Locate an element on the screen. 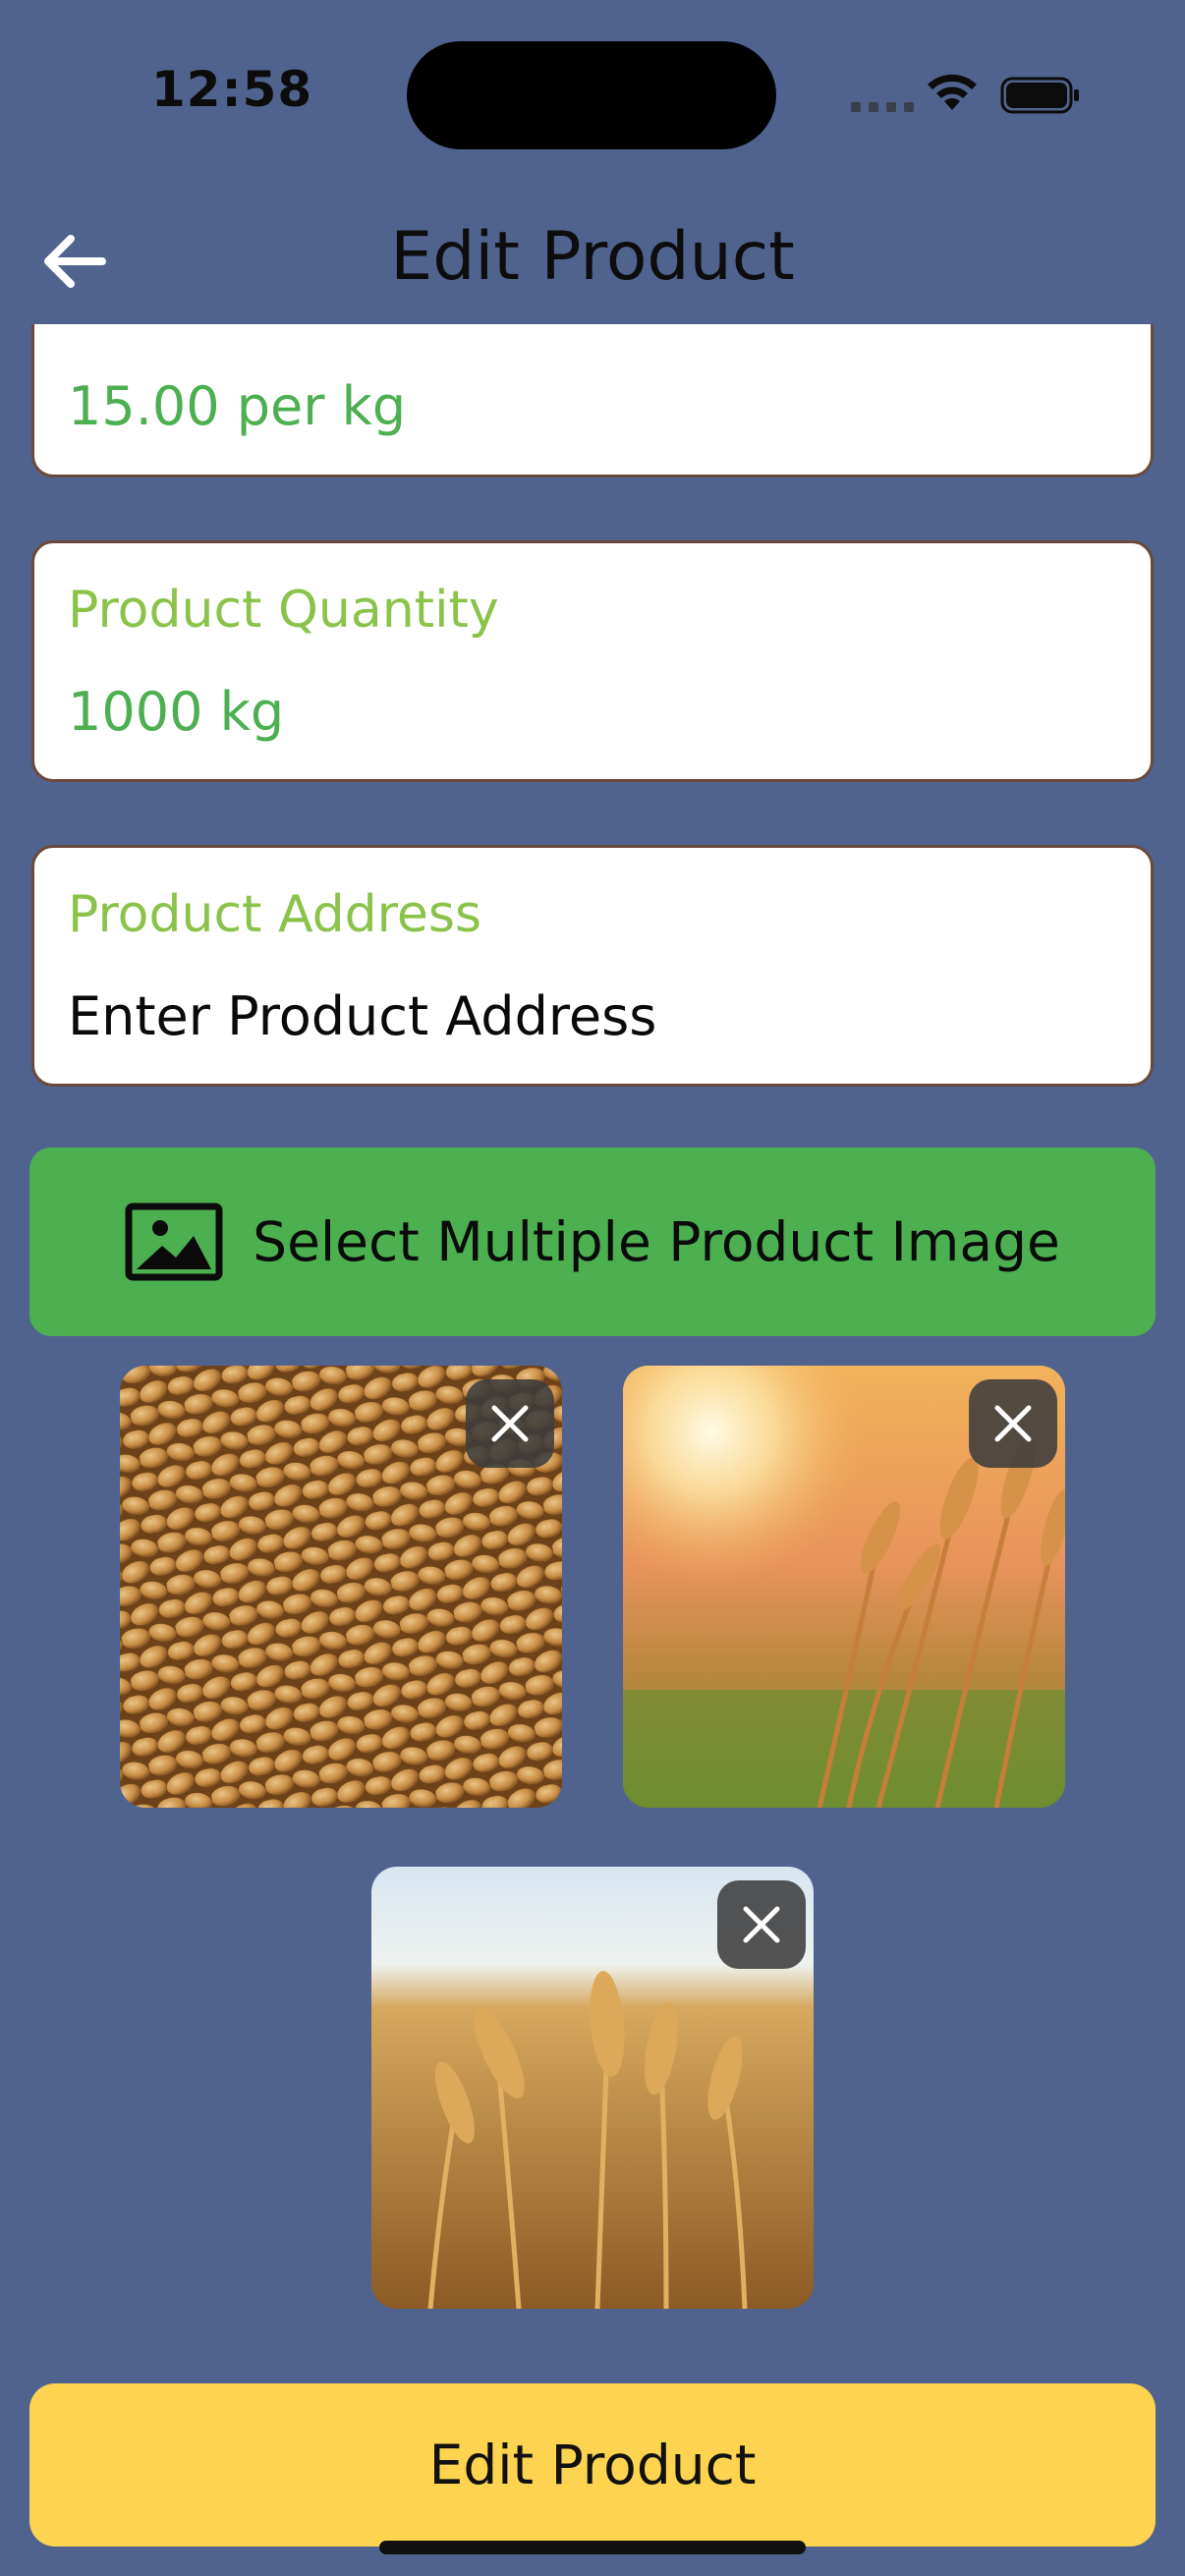 Image resolution: width=1185 pixels, height=2576 pixels. remove-image-2-button is located at coordinates (1013, 1423).